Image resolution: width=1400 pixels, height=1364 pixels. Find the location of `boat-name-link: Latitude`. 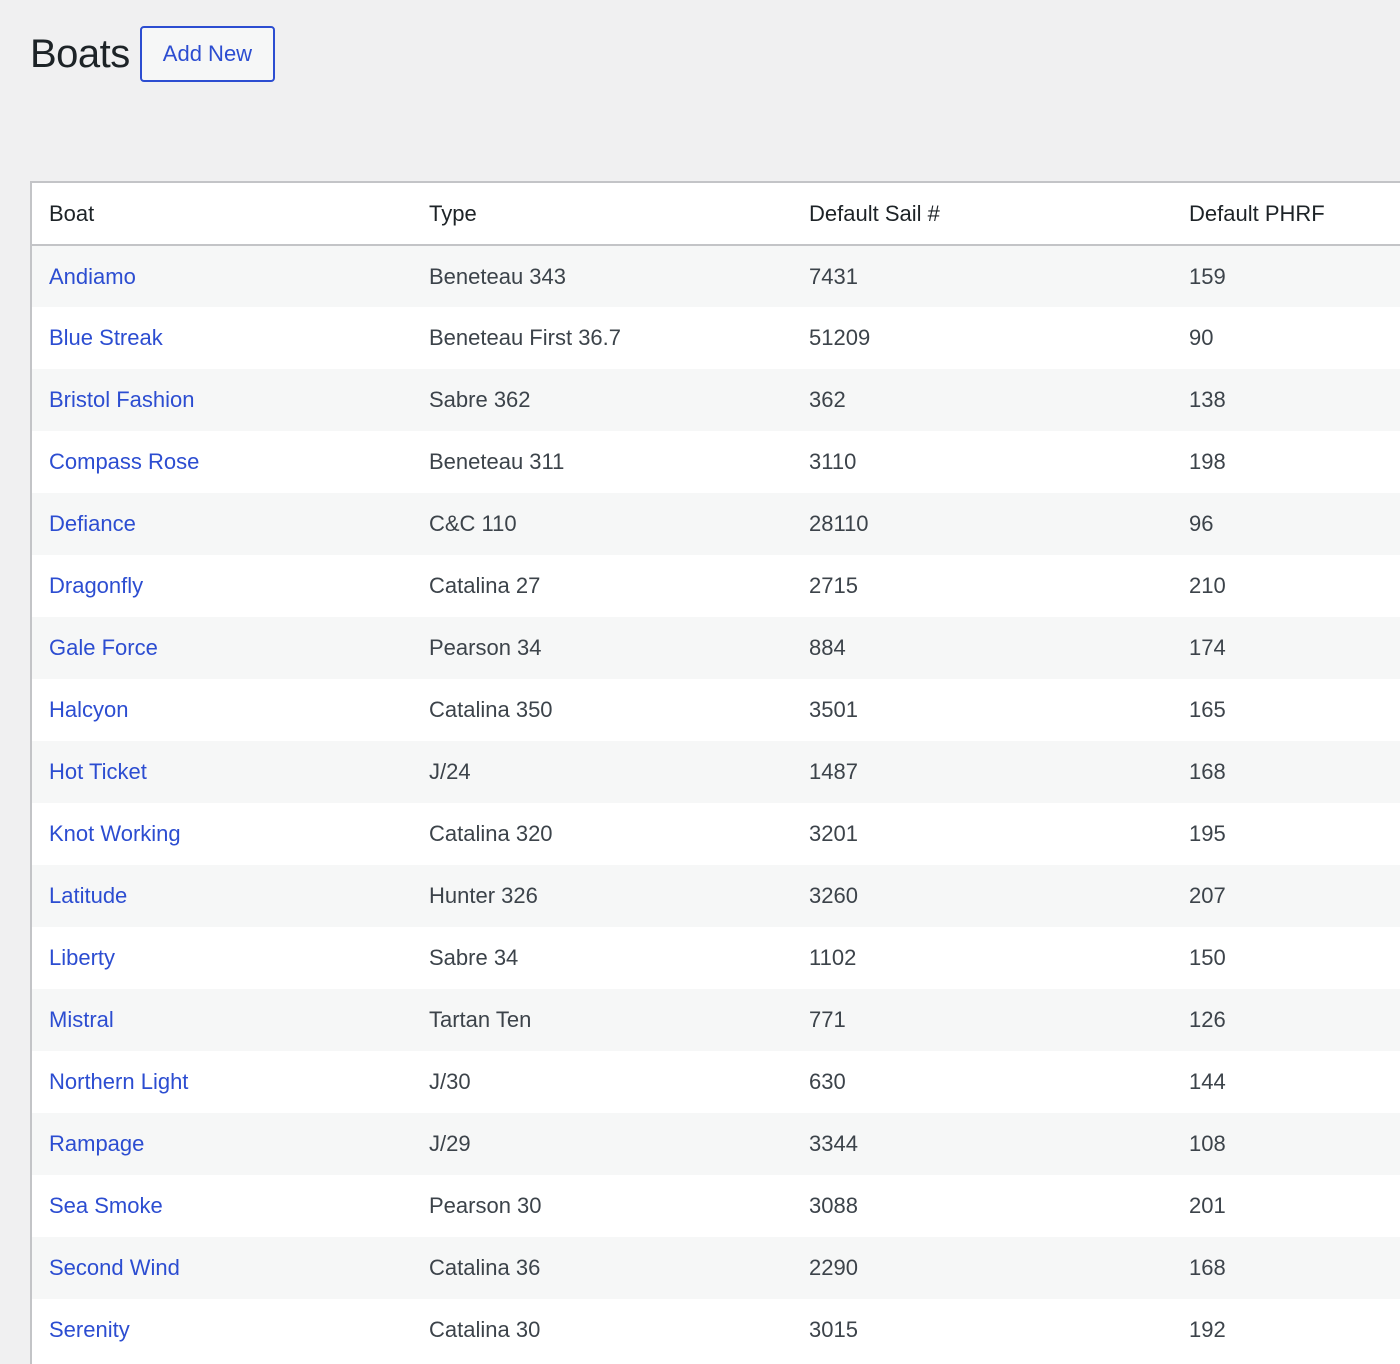

boat-name-link: Latitude is located at coordinates (88, 895).